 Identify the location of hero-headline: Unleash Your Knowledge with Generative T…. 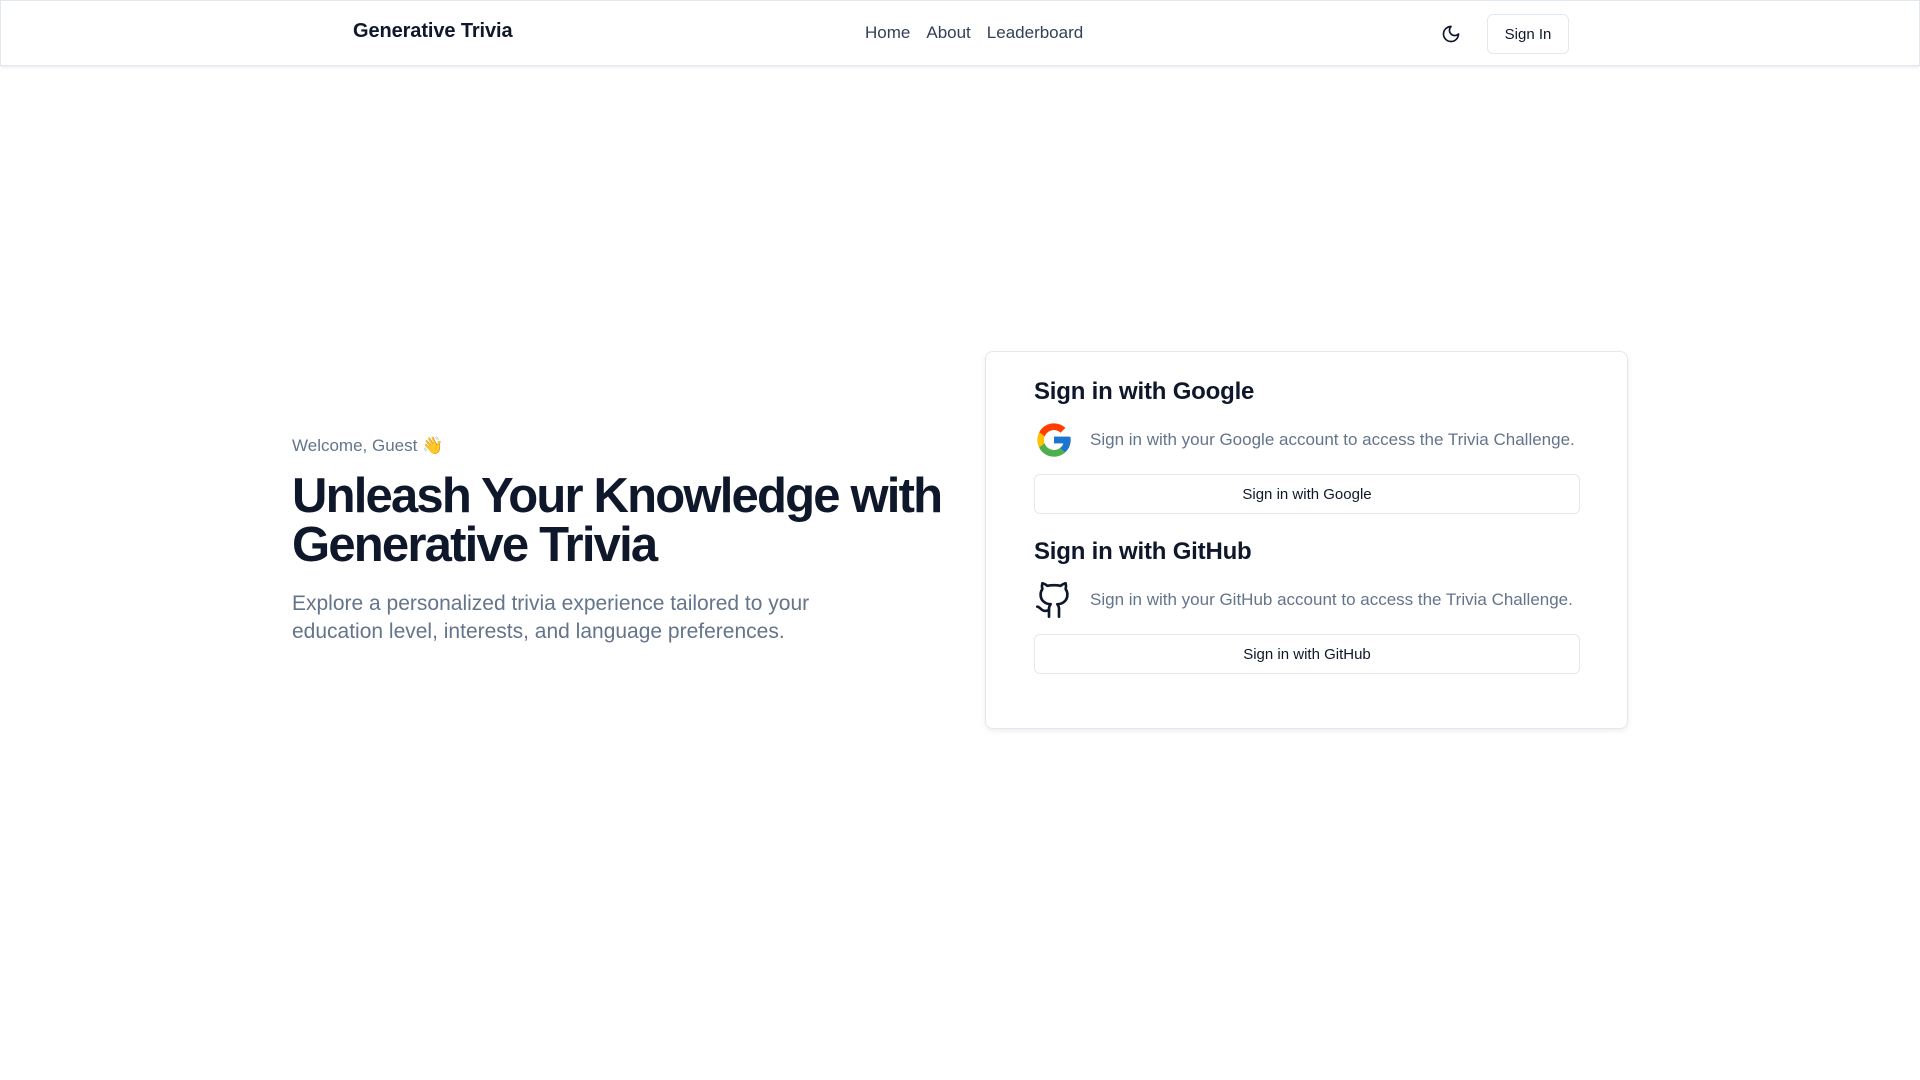
(622, 521).